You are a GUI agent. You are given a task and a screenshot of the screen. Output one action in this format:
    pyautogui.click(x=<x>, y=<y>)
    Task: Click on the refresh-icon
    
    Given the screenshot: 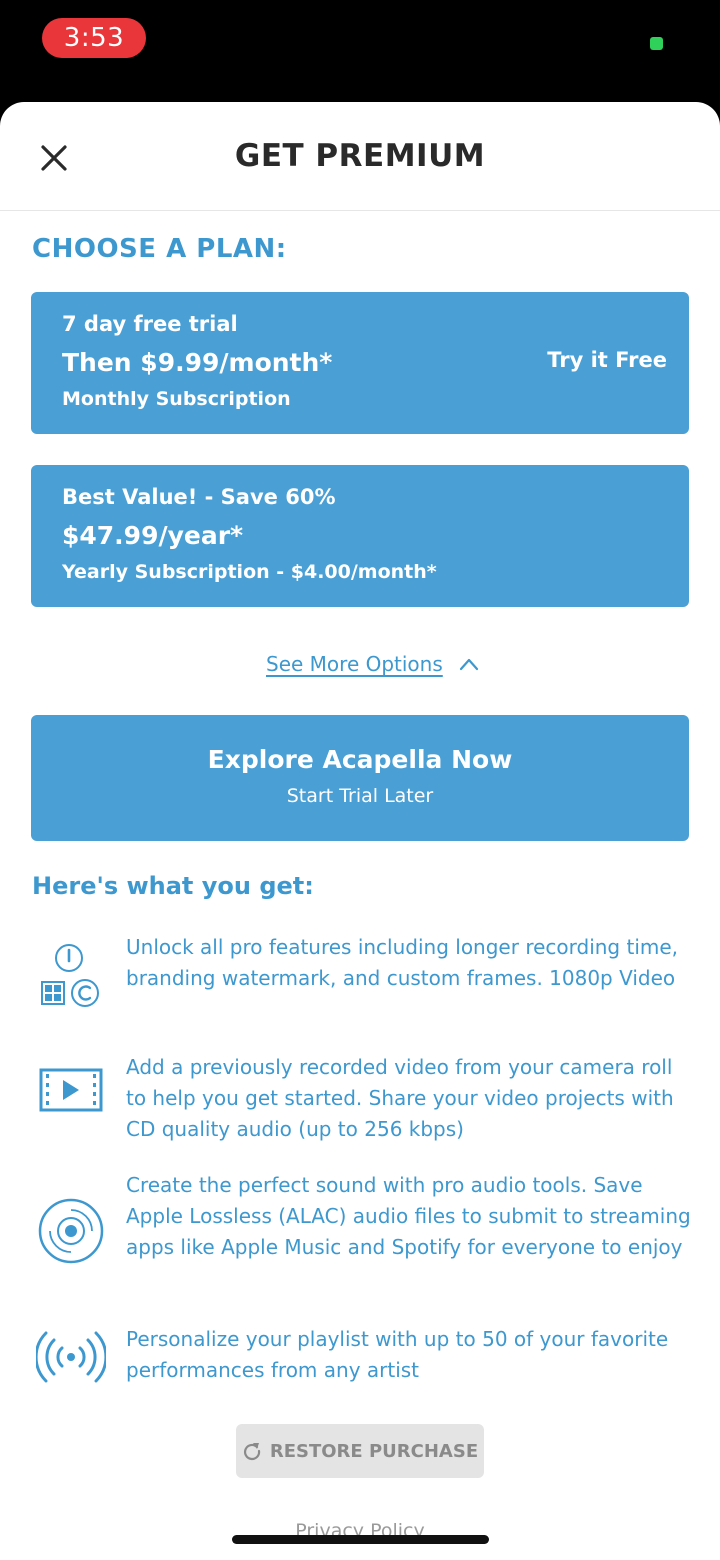 What is the action you would take?
    pyautogui.click(x=251, y=1451)
    